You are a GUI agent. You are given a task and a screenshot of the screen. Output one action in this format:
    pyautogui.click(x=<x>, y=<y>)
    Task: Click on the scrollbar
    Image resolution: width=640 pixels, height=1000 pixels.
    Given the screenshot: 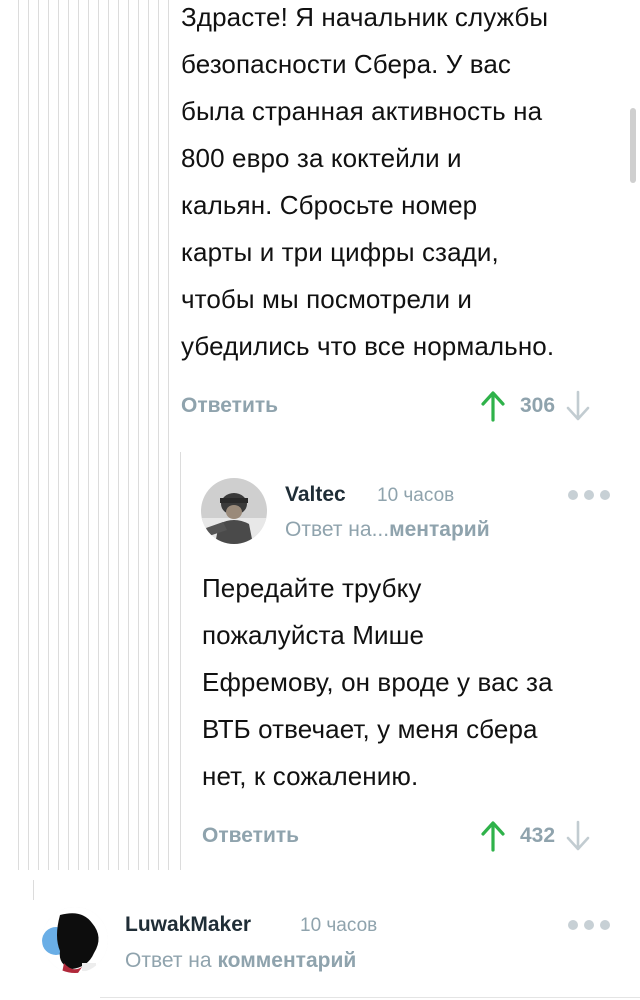 What is the action you would take?
    pyautogui.click(x=633, y=145)
    